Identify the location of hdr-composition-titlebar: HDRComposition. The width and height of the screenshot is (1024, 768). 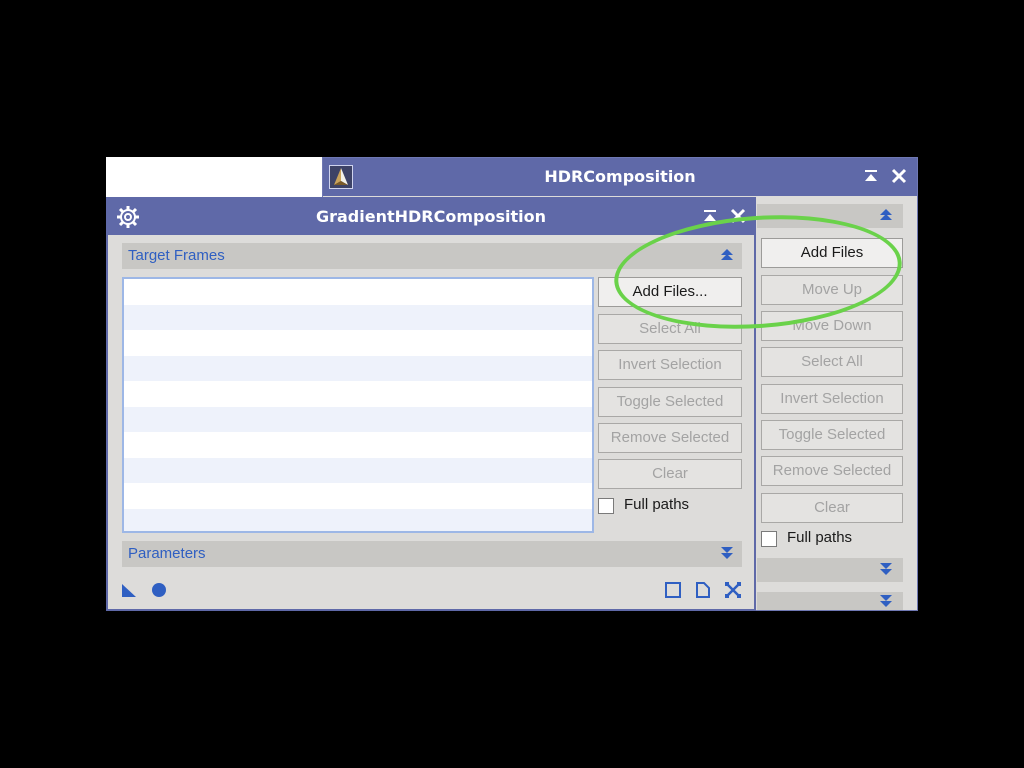
(620, 177).